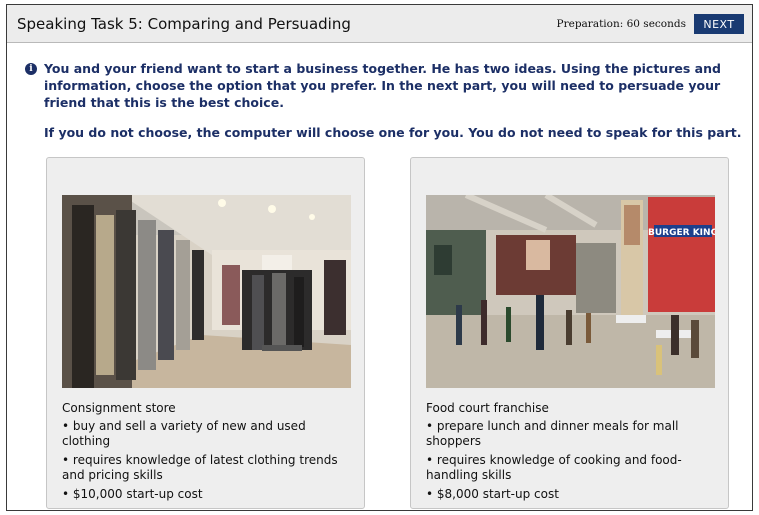  I want to click on preparation-timer: Preparation: 60 seconds, so click(621, 24).